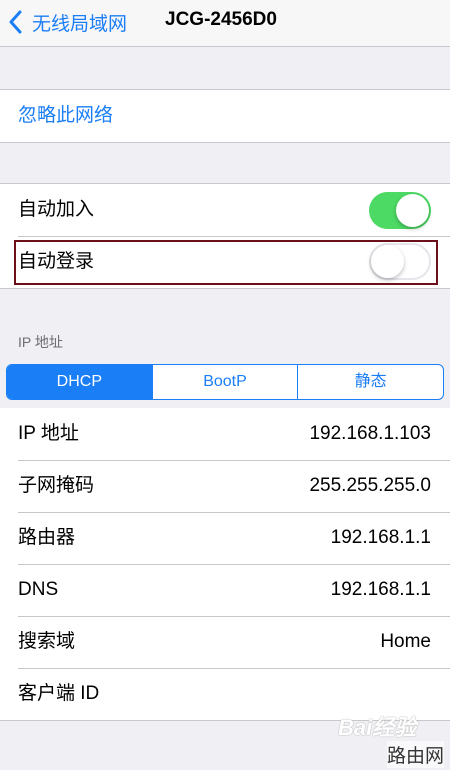  What do you see at coordinates (412, 210) in the screenshot?
I see `switch-knob` at bounding box center [412, 210].